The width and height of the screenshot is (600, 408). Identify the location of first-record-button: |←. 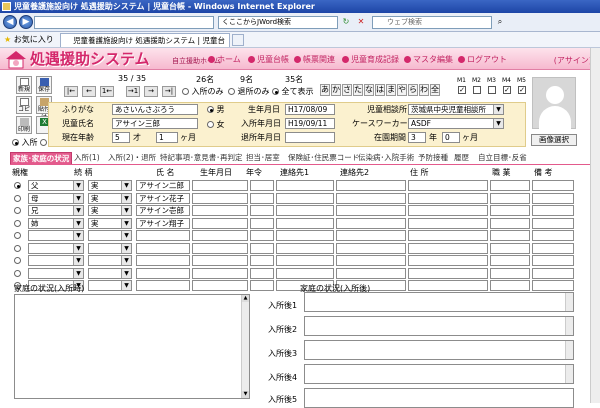
(71, 91).